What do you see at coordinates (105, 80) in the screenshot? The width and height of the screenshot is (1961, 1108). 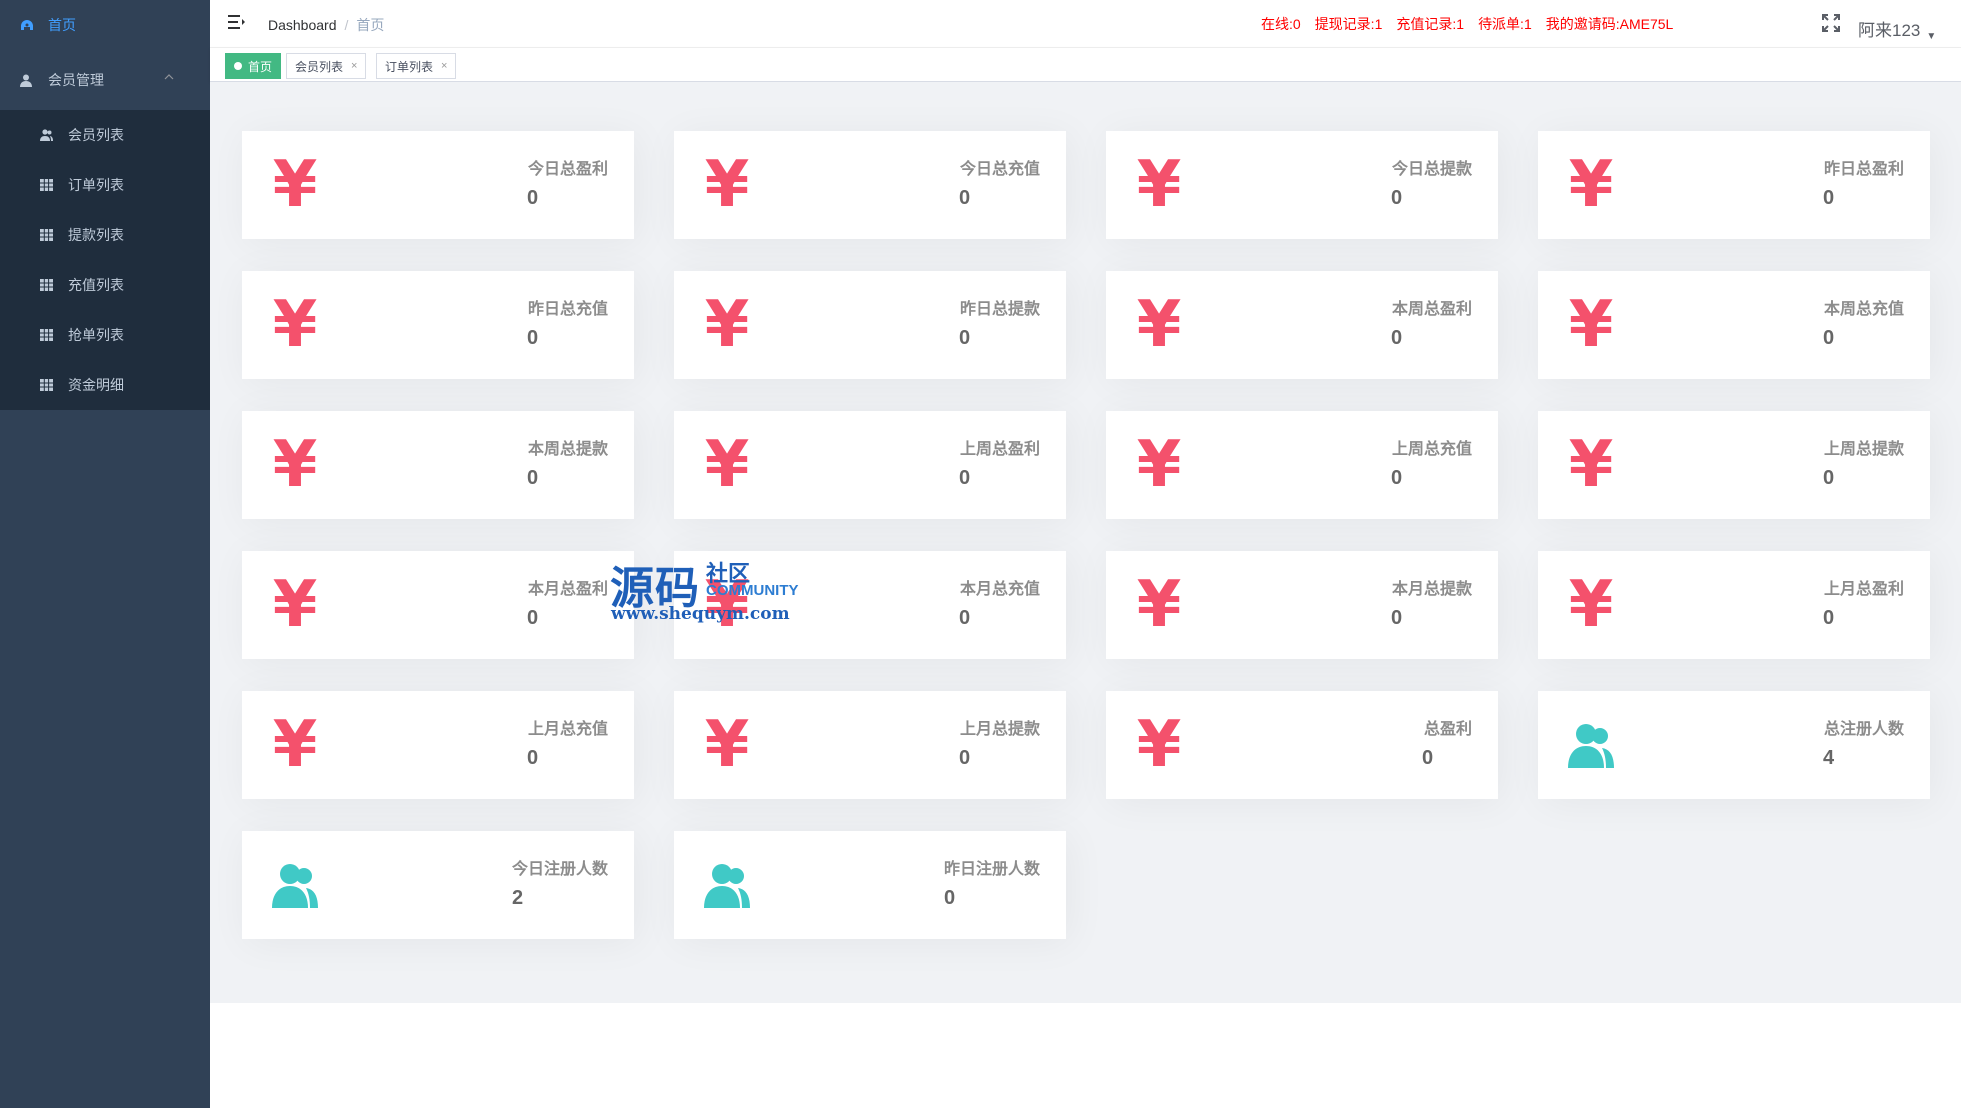 I see `sidebar-group-members: 会员管理` at bounding box center [105, 80].